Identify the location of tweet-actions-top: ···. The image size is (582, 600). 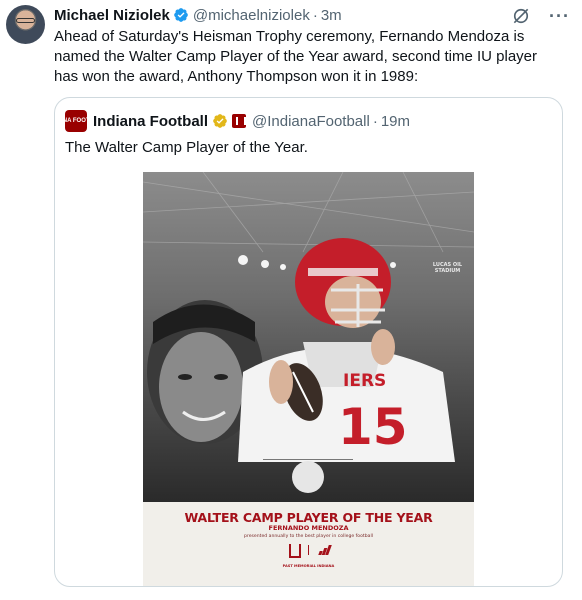
(540, 16).